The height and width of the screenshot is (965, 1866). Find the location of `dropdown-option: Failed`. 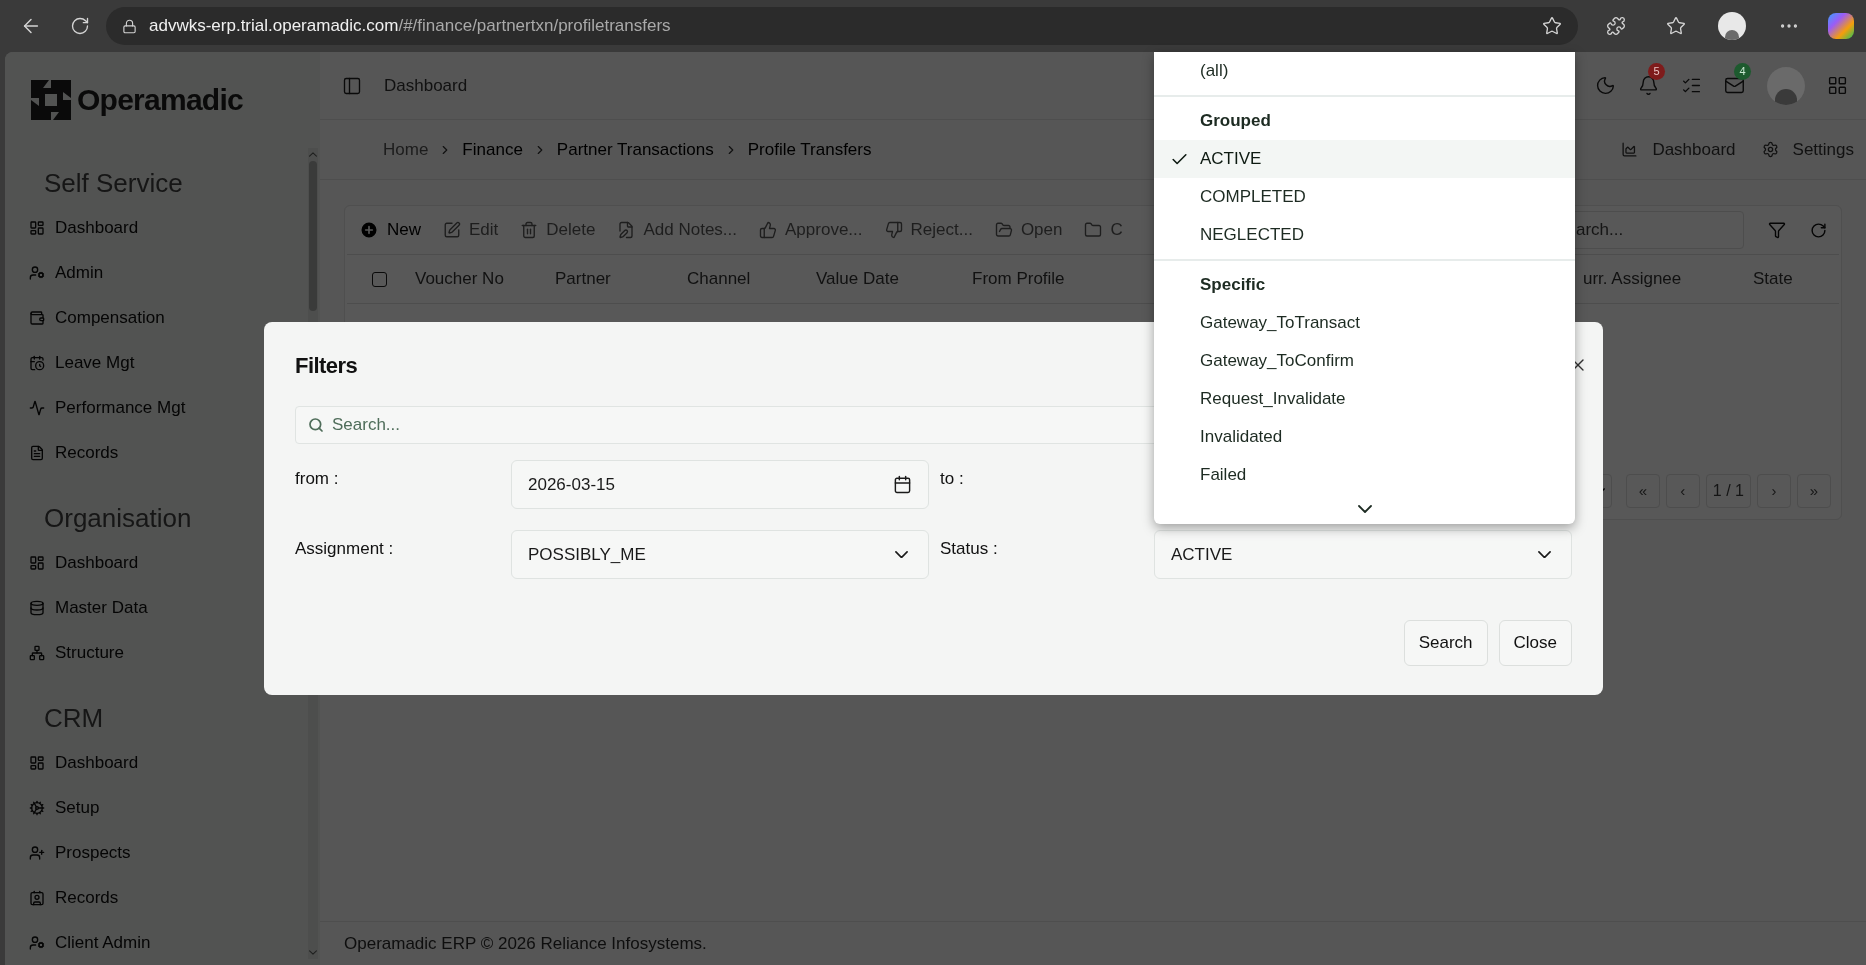

dropdown-option: Failed is located at coordinates (1364, 475).